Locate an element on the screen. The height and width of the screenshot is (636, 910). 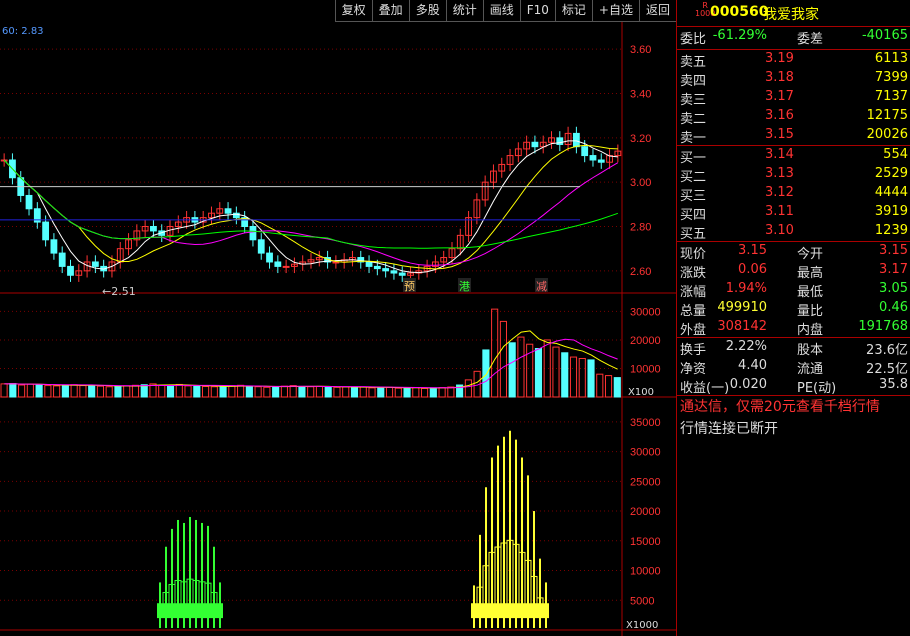
quote-row: 外盘 308142 内盘 191768 is located at coordinates (794, 328).